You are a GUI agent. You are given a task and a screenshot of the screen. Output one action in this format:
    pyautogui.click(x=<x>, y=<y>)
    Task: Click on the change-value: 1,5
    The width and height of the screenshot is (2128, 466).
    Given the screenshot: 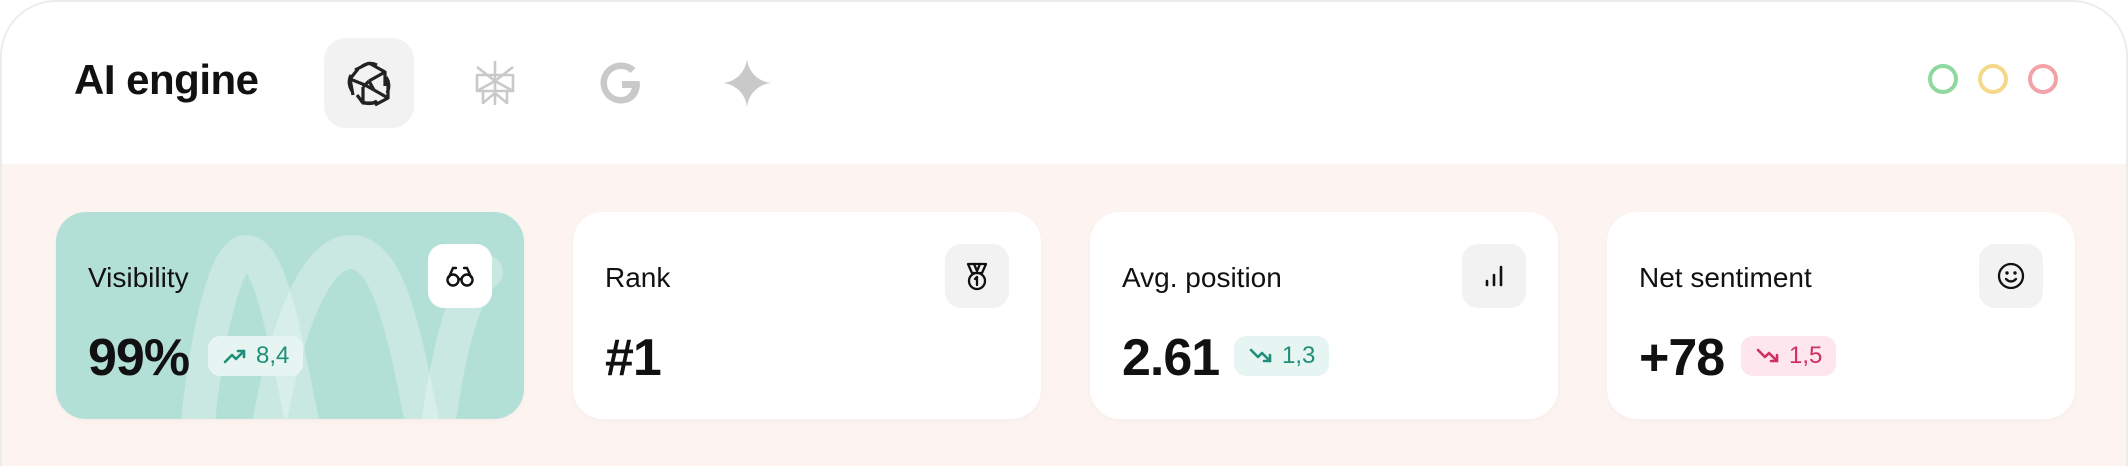 What is the action you would take?
    pyautogui.click(x=1806, y=355)
    